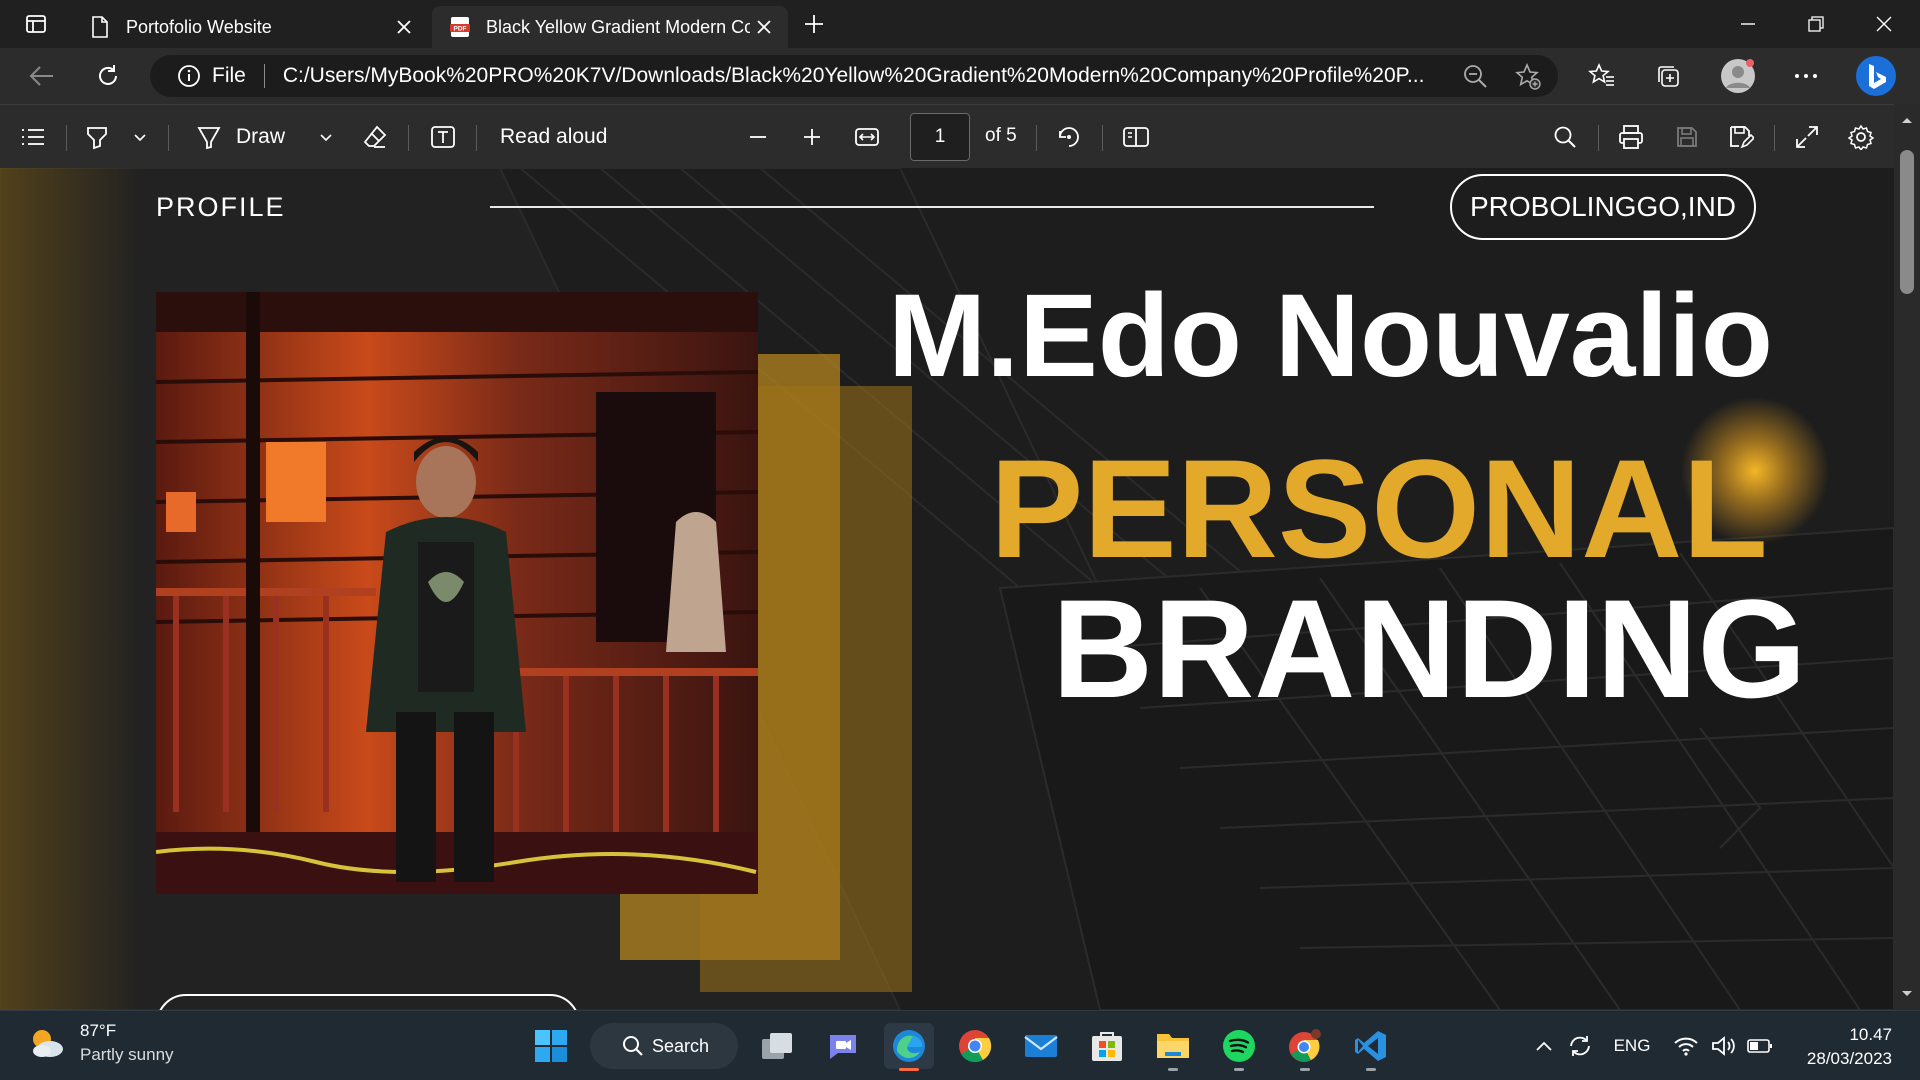 The width and height of the screenshot is (1920, 1080). I want to click on tab-title: Portofolio Website, so click(199, 26).